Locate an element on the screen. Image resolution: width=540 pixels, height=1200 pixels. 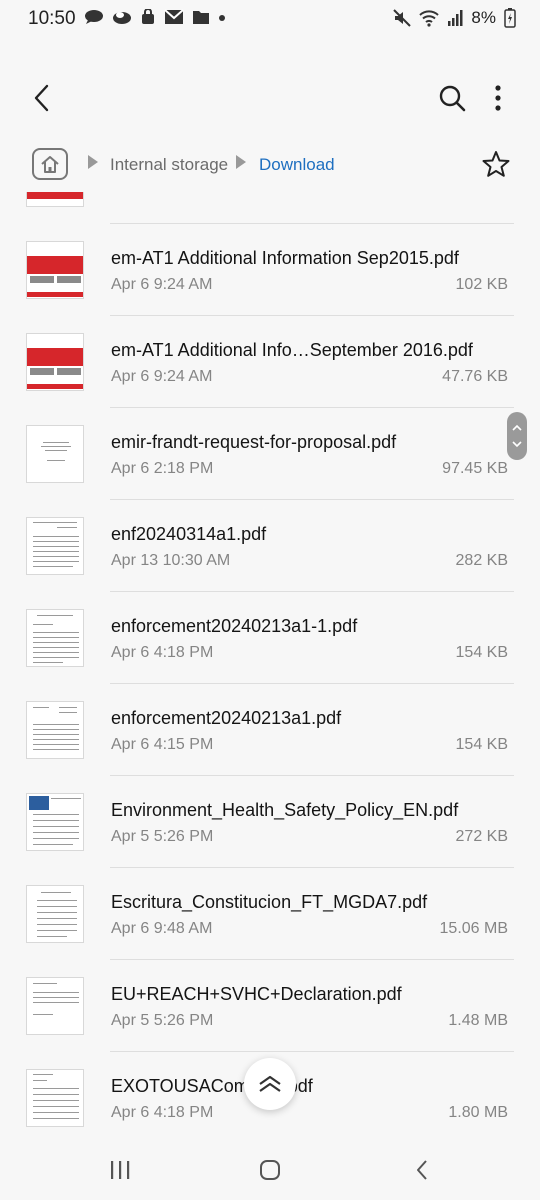
crumb-download: Download is located at coordinates (297, 165).